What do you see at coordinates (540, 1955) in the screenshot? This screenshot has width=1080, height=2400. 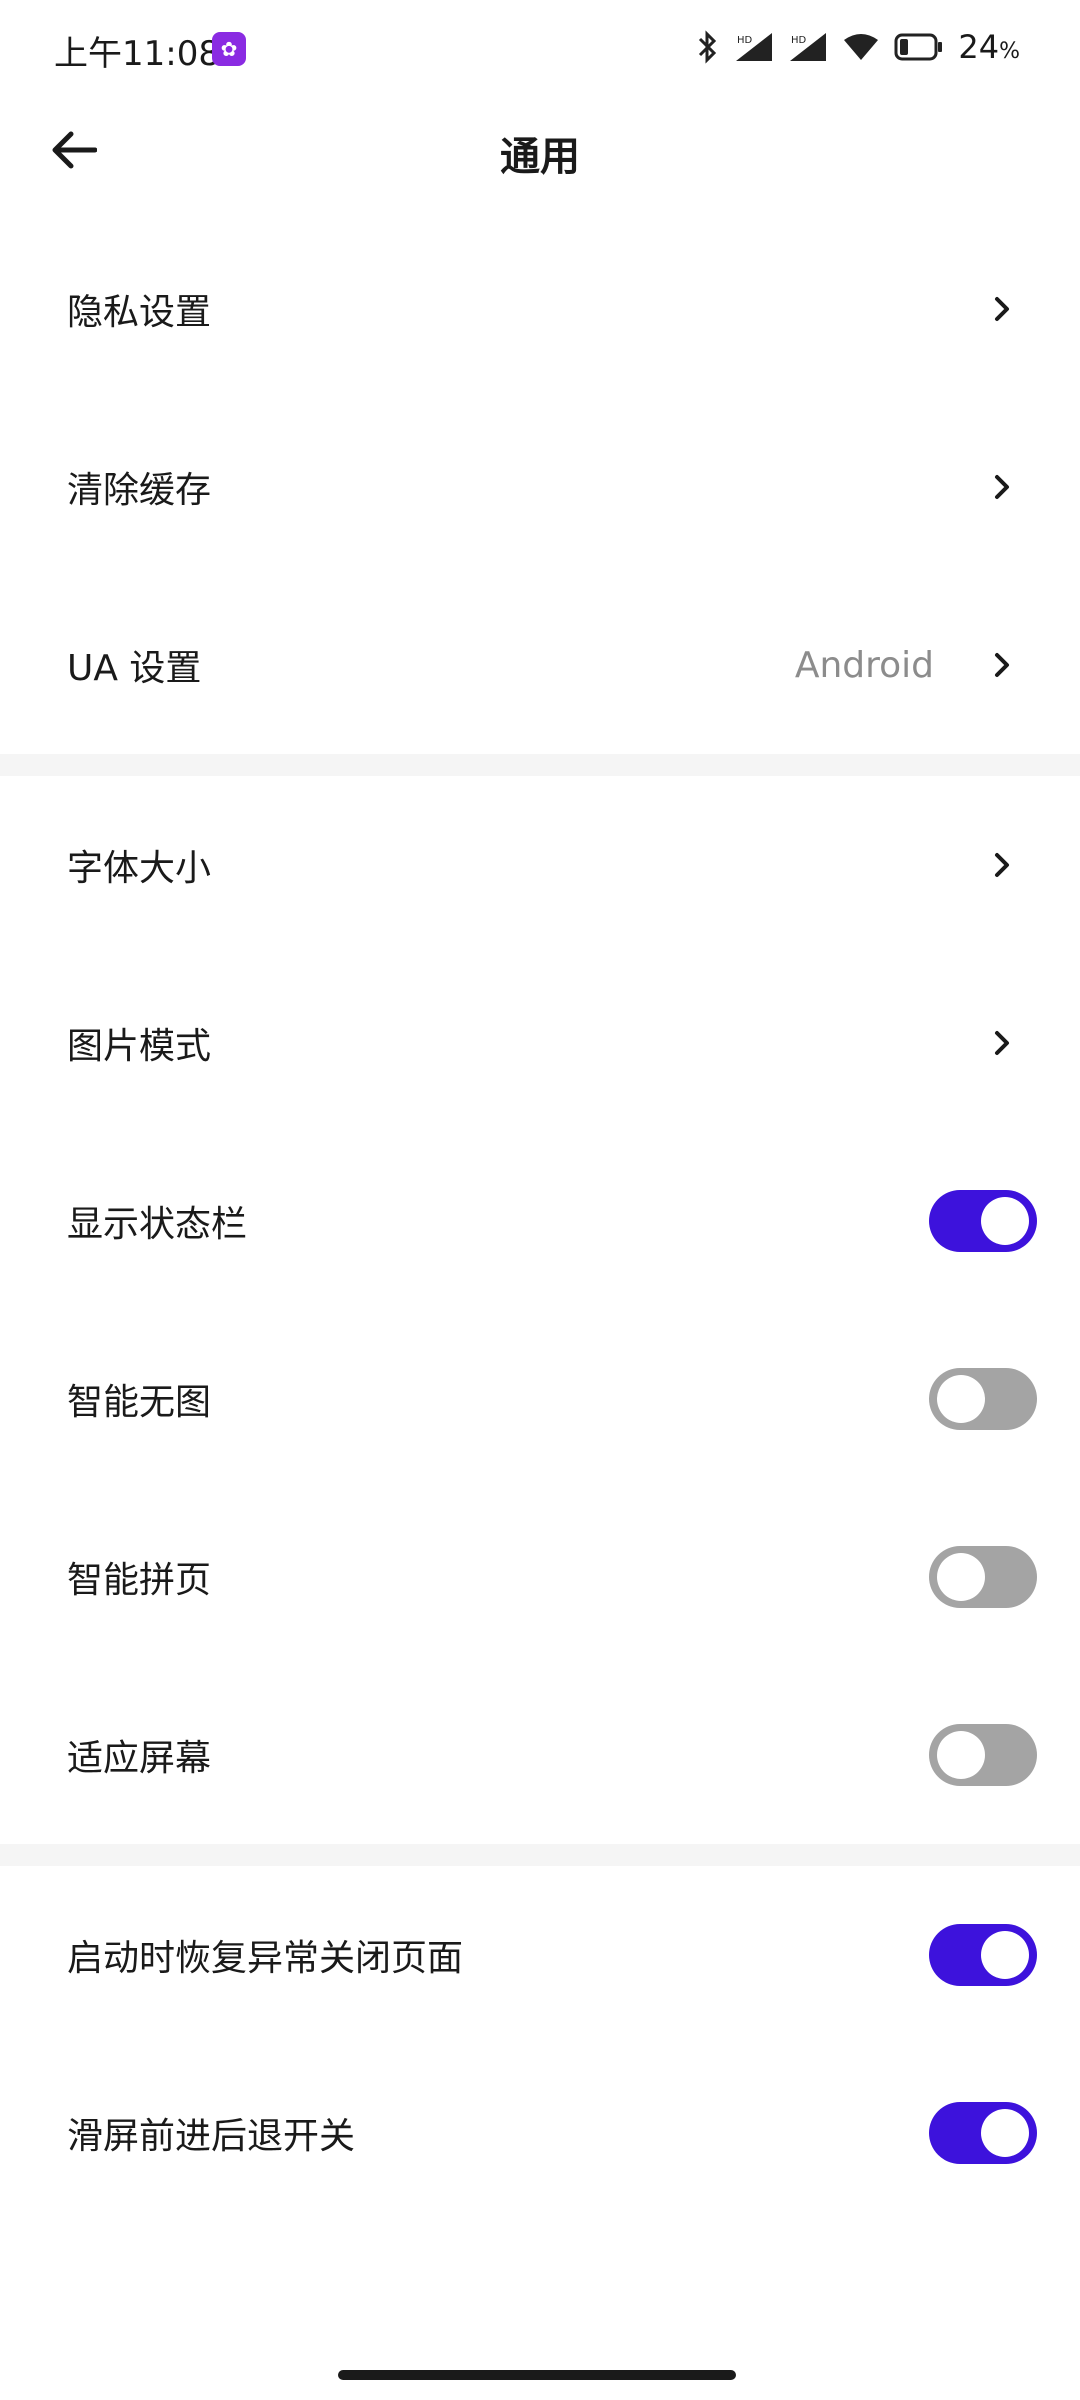 I see `settings-row-restore-pages: 启动时恢复异常关闭页面` at bounding box center [540, 1955].